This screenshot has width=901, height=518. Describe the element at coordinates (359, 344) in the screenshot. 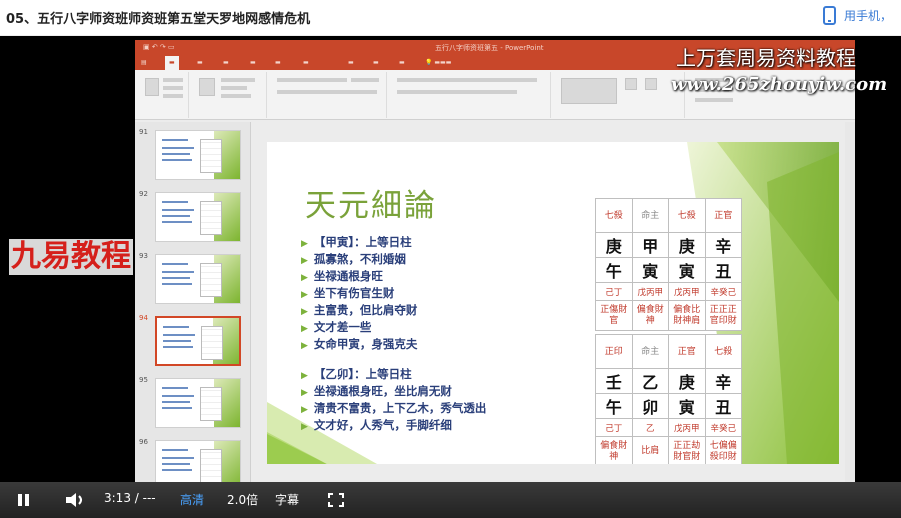

I see `bullet-item: 女命甲寅，身强克夫` at that location.